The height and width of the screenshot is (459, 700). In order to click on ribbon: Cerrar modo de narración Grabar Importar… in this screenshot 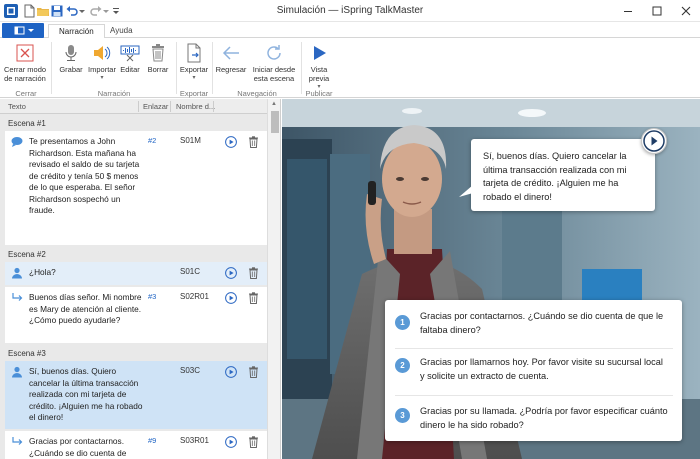, I will do `click(350, 68)`.